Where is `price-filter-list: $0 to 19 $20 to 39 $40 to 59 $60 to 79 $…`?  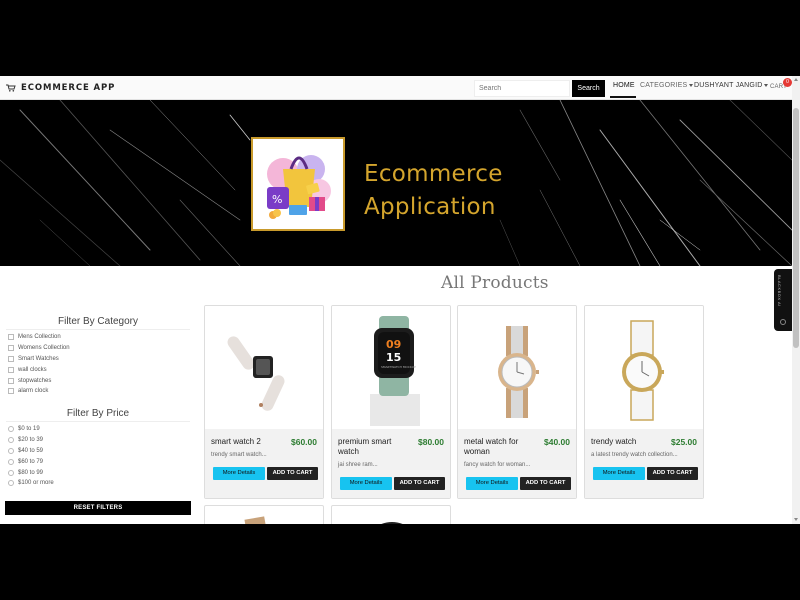 price-filter-list: $0 to 19 $20 to 39 $40 to 59 $60 to 79 $… is located at coordinates (31, 456).